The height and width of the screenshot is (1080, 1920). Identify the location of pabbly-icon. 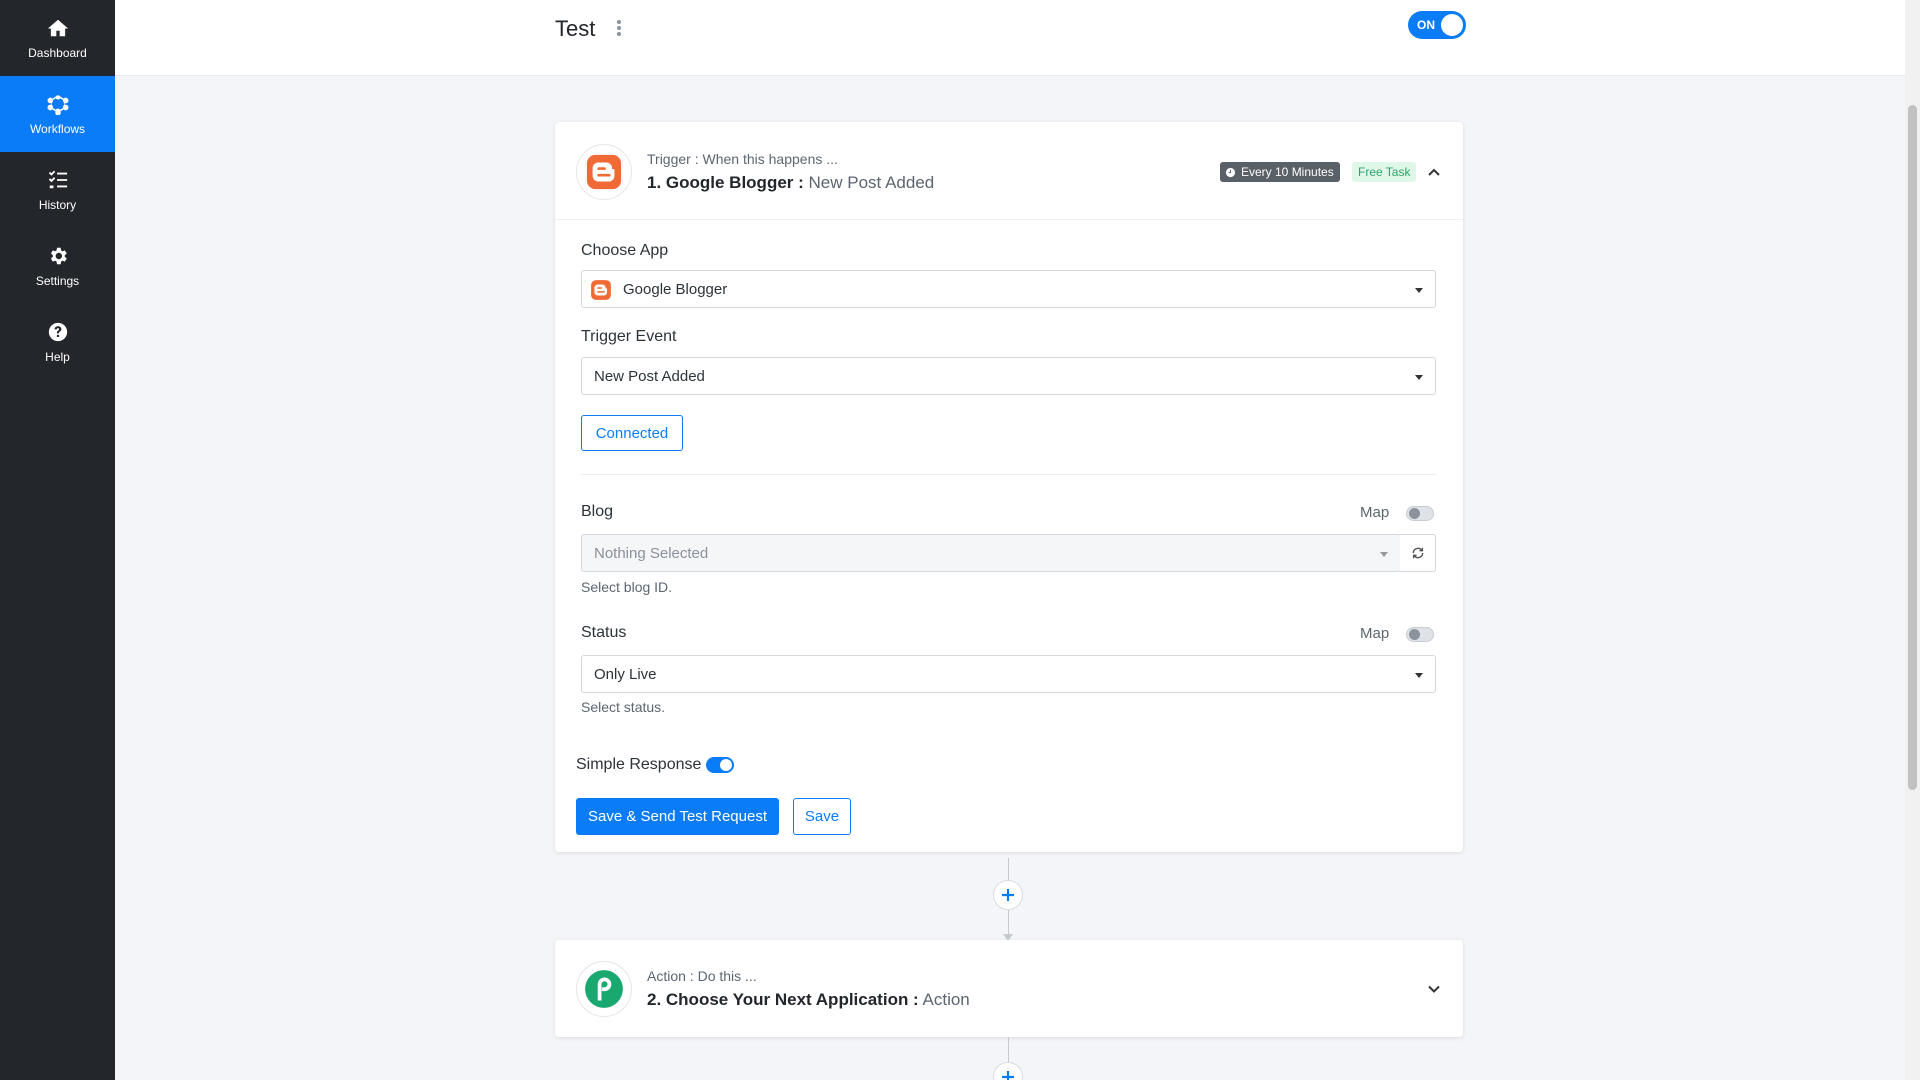
(604, 989).